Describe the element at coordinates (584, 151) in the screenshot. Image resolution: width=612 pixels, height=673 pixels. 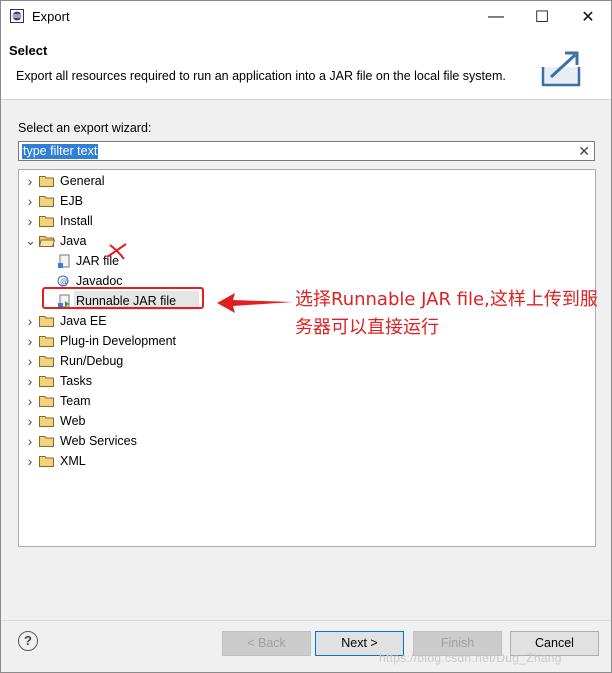
I see `clear-filter-icon: ✕` at that location.